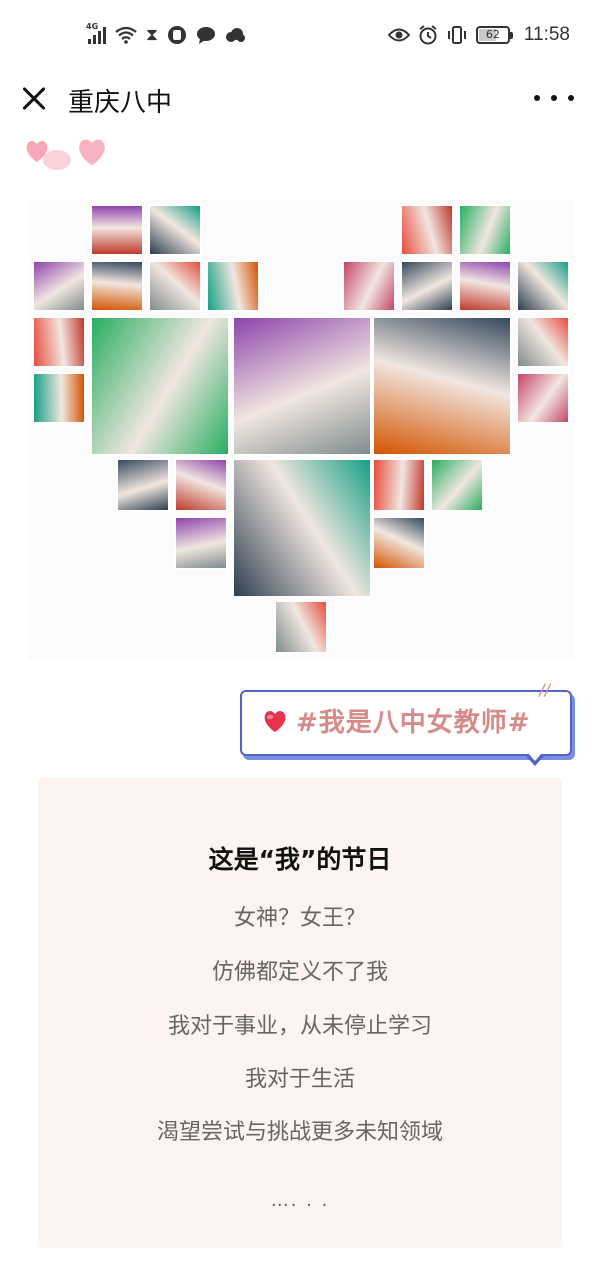 The height and width of the screenshot is (1283, 600). I want to click on clock: 11:58, so click(546, 34).